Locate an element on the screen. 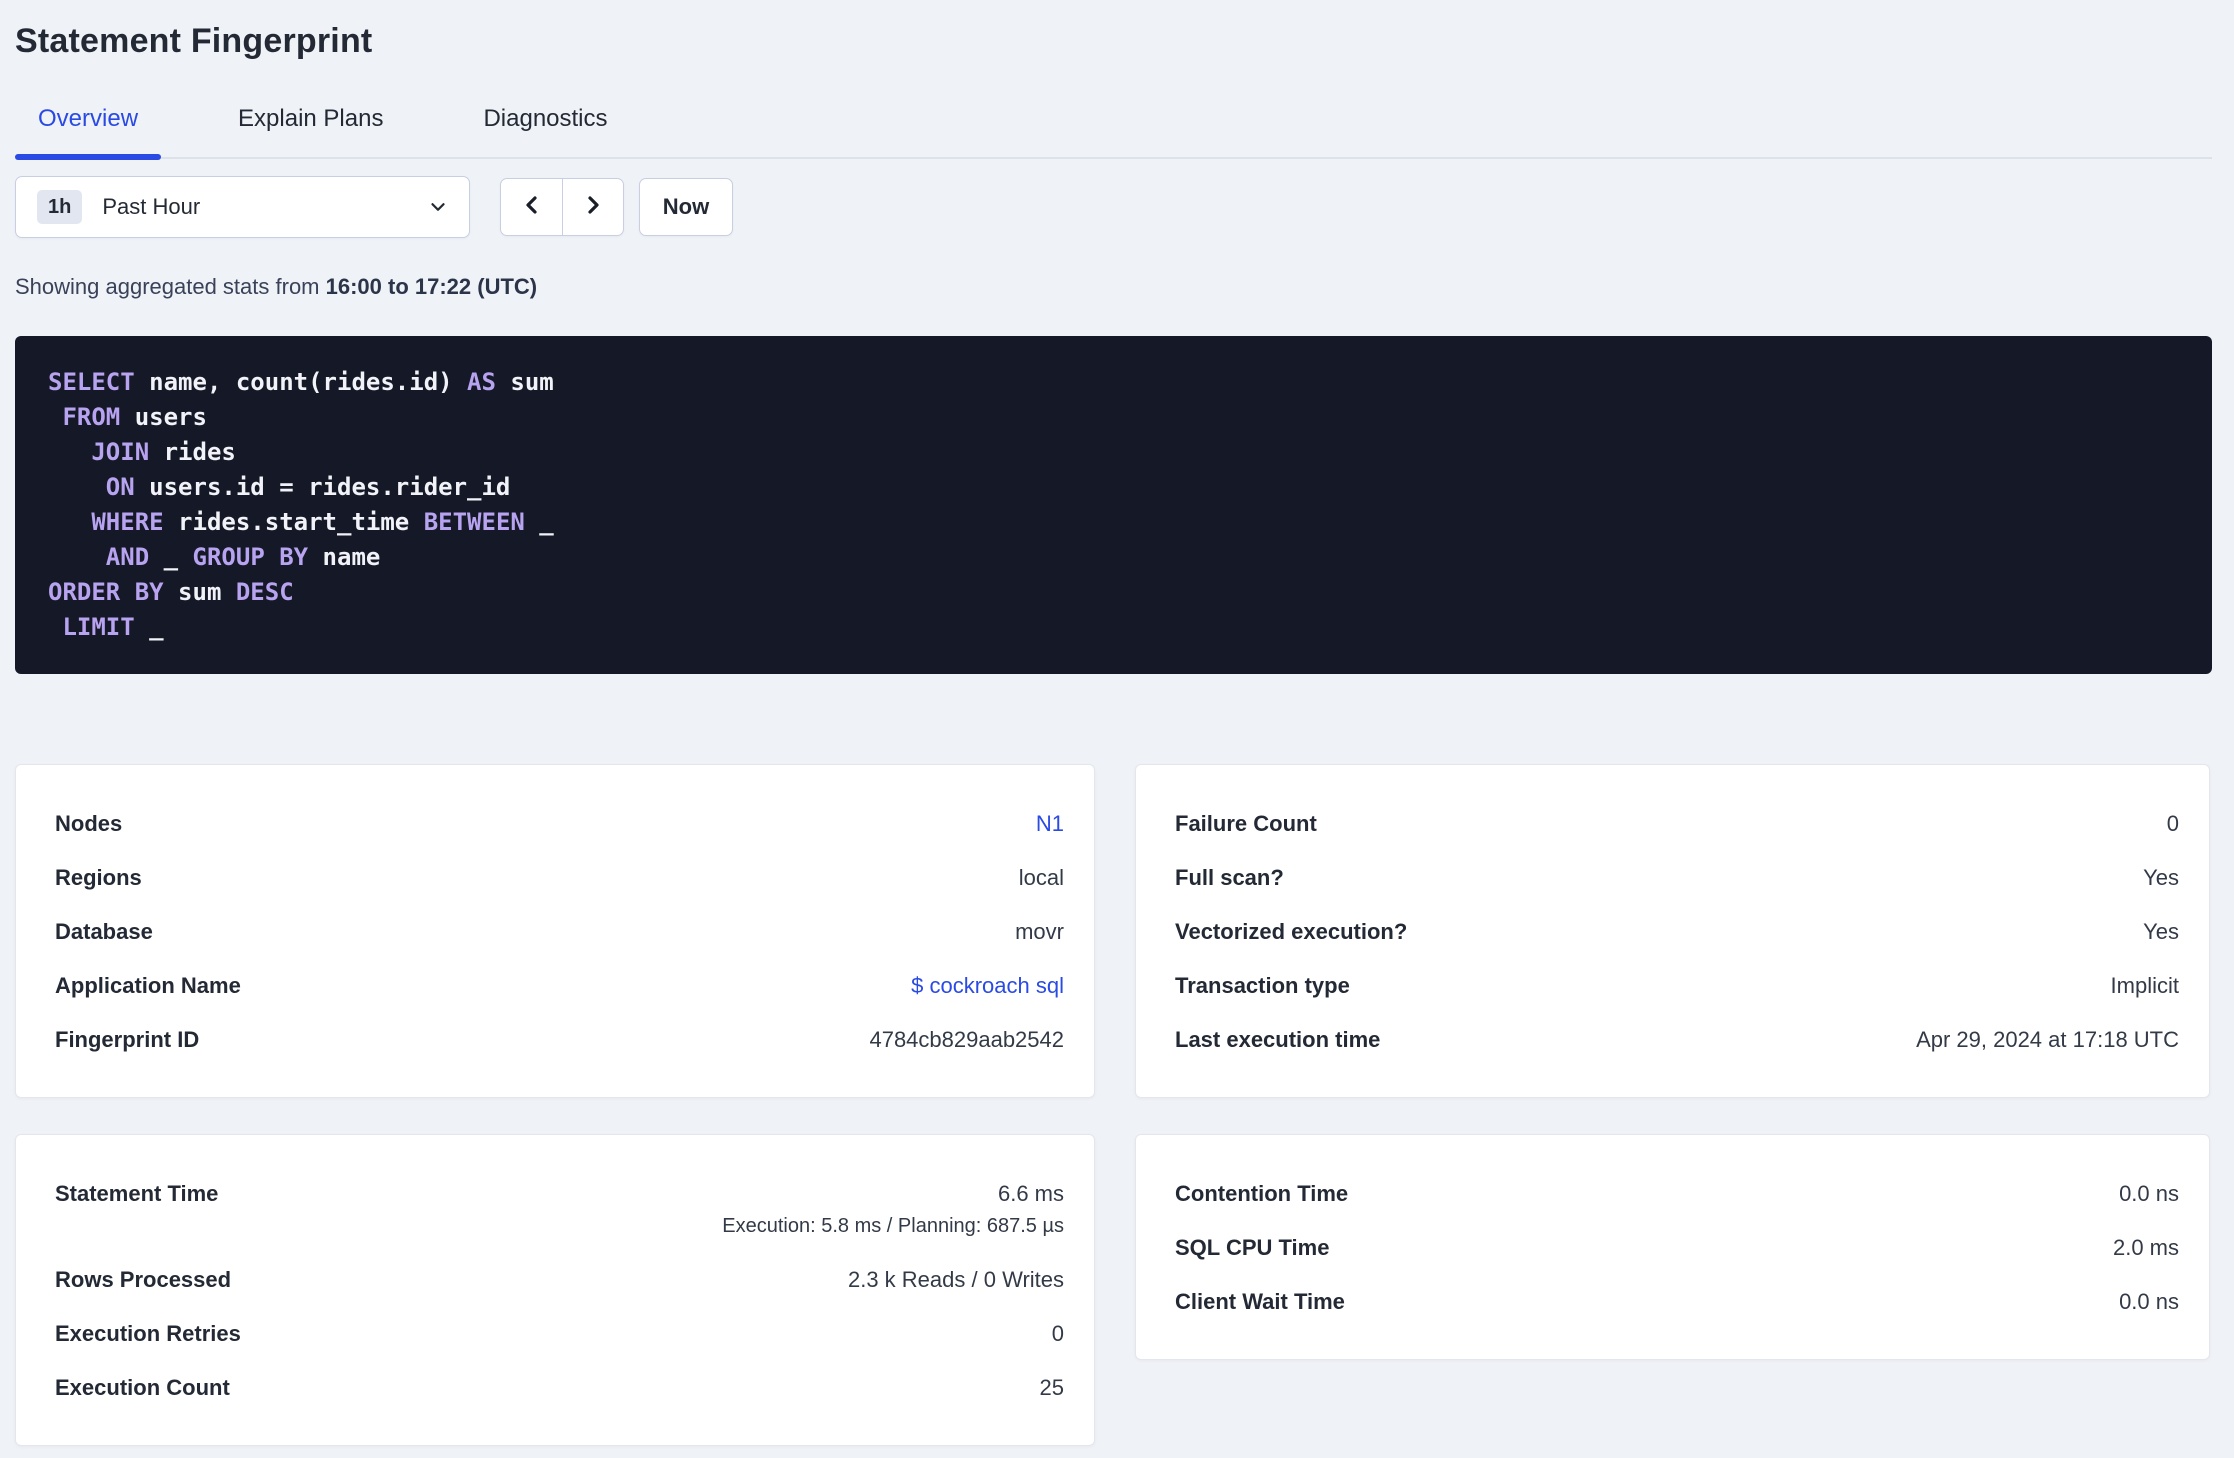 Image resolution: width=2234 pixels, height=1458 pixels. chevron-down-icon is located at coordinates (438, 207).